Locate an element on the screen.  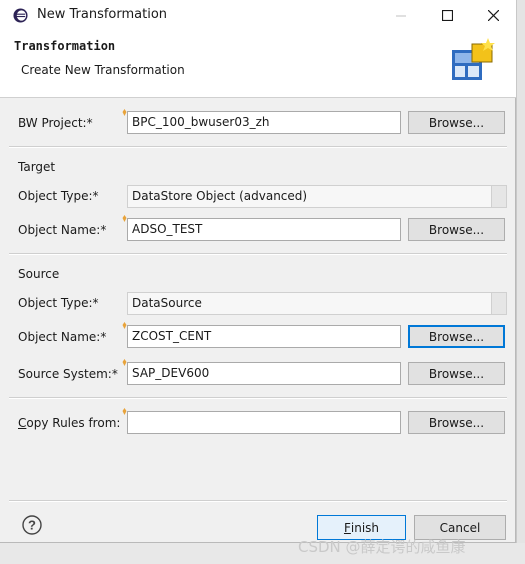
watermark: CSDN @薛定谔的咸鱼康 is located at coordinates (382, 547).